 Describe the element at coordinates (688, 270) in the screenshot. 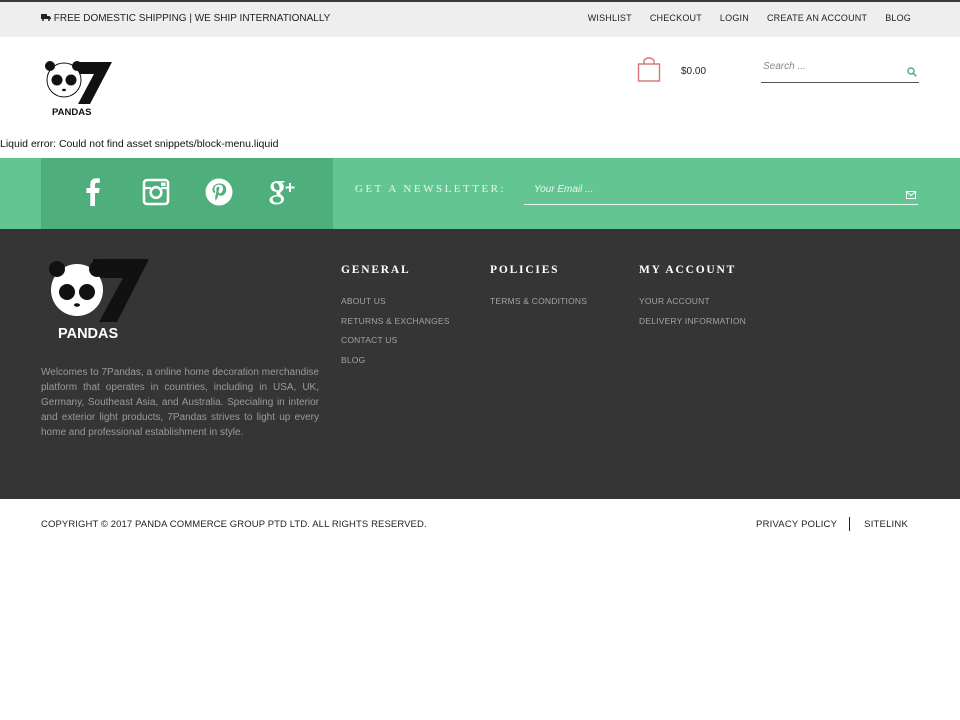

I see `footer-col-title: MY ACCOUNT` at that location.